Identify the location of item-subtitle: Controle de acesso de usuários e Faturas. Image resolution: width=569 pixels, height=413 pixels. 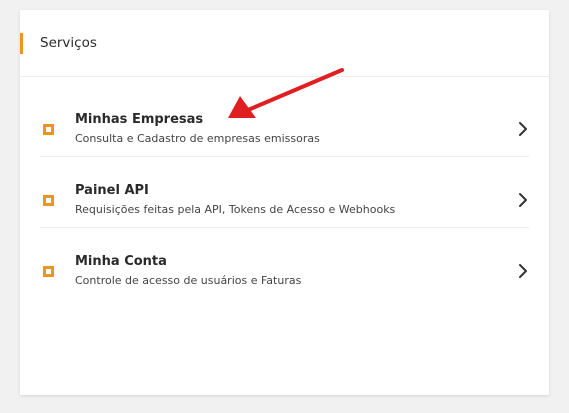
(188, 280).